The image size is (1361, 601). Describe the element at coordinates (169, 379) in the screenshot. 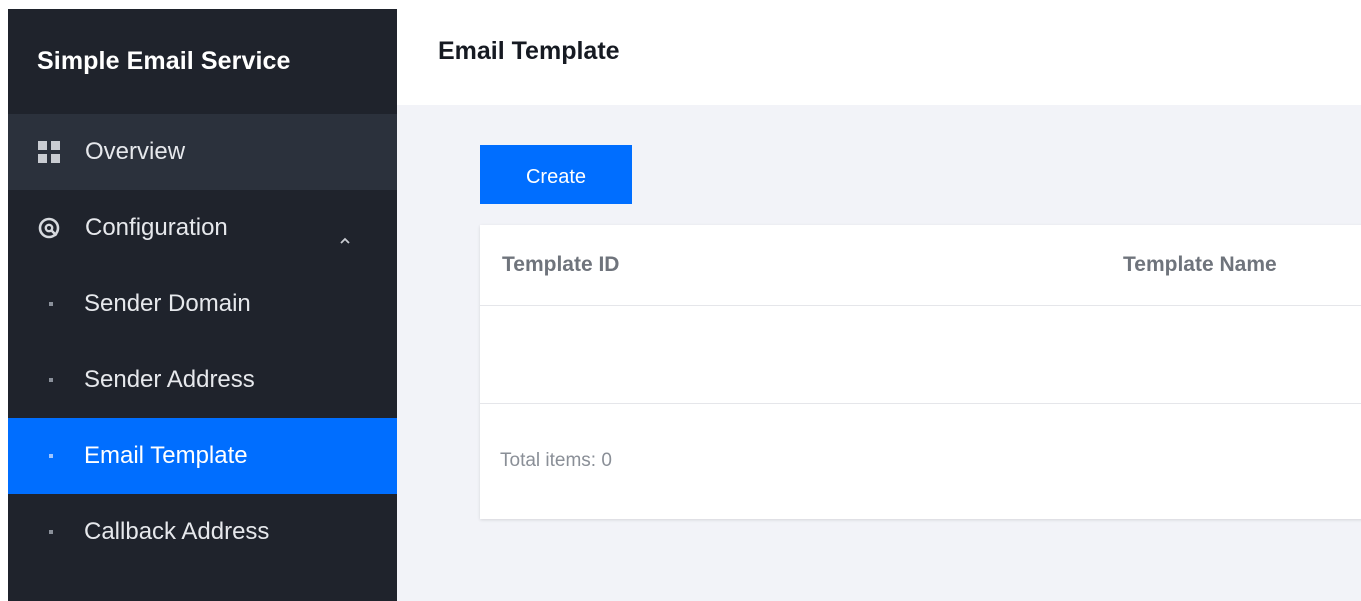

I see `sidebar-item-label: Sender Address` at that location.